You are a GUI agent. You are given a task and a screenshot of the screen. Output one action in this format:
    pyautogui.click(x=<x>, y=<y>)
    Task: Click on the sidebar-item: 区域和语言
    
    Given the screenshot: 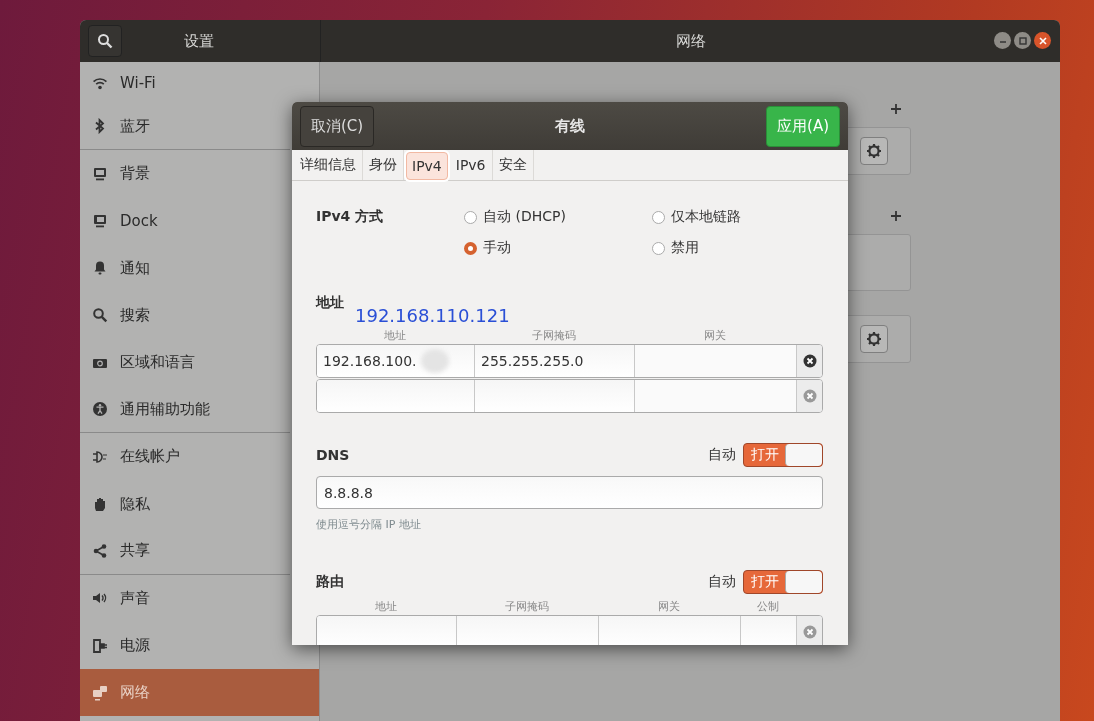 What is the action you would take?
    pyautogui.click(x=185, y=362)
    